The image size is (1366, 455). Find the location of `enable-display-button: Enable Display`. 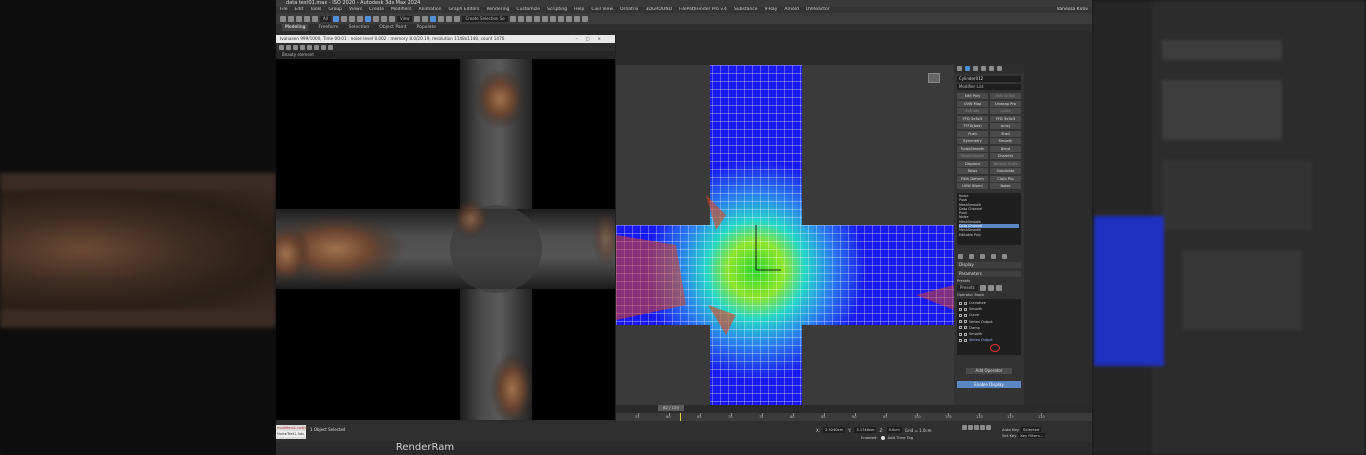

enable-display-button: Enable Display is located at coordinates (989, 384).